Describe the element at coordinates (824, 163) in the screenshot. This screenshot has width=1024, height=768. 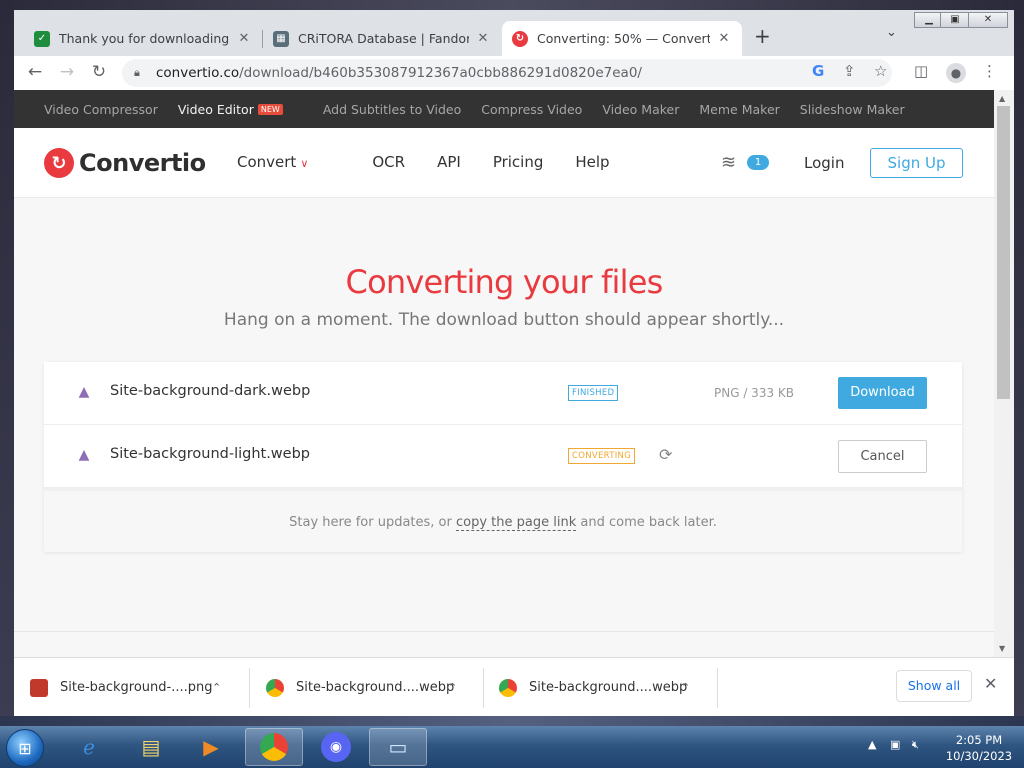
I see `login-link: Login` at that location.